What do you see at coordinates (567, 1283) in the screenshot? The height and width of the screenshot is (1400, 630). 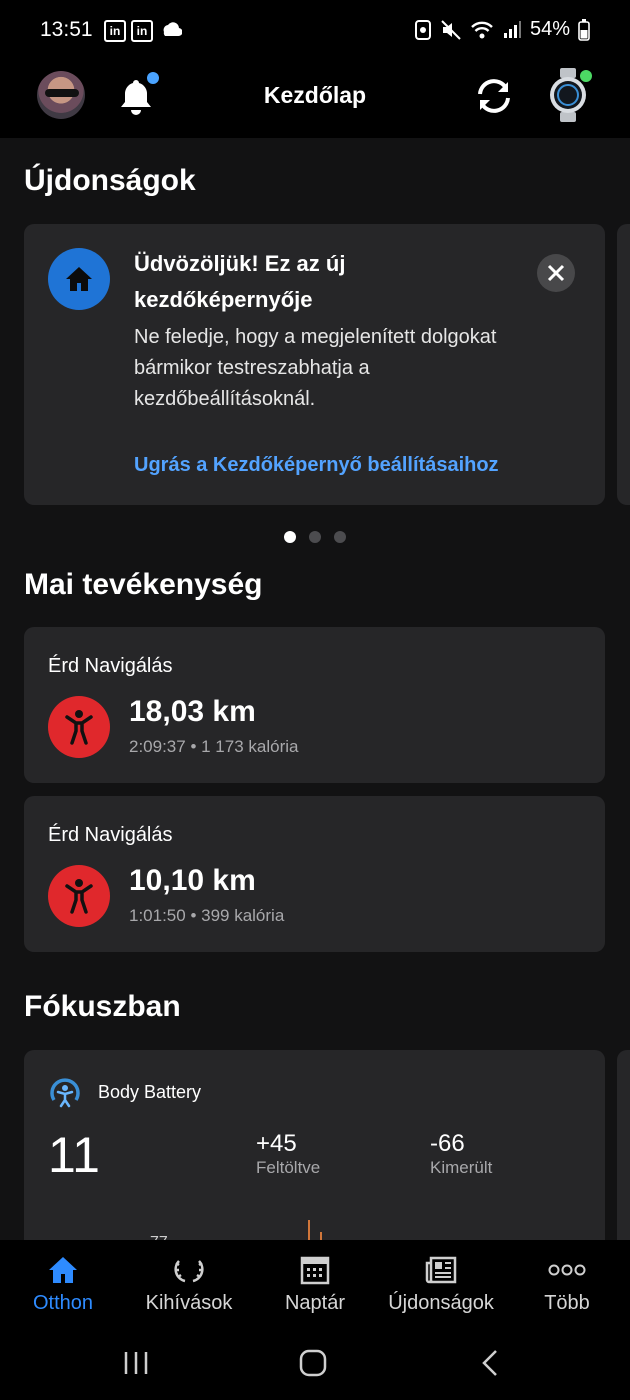 I see `nav-more: Több` at bounding box center [567, 1283].